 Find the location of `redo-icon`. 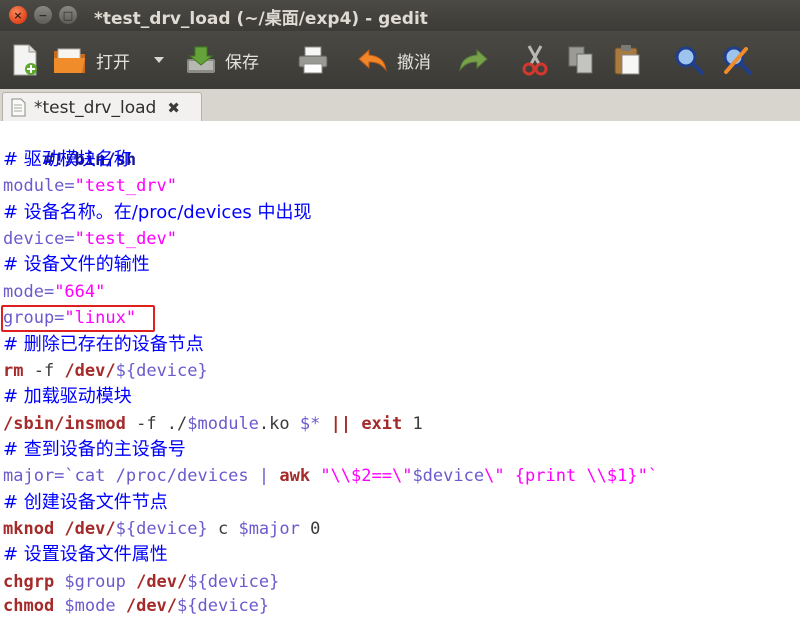

redo-icon is located at coordinates (473, 60).